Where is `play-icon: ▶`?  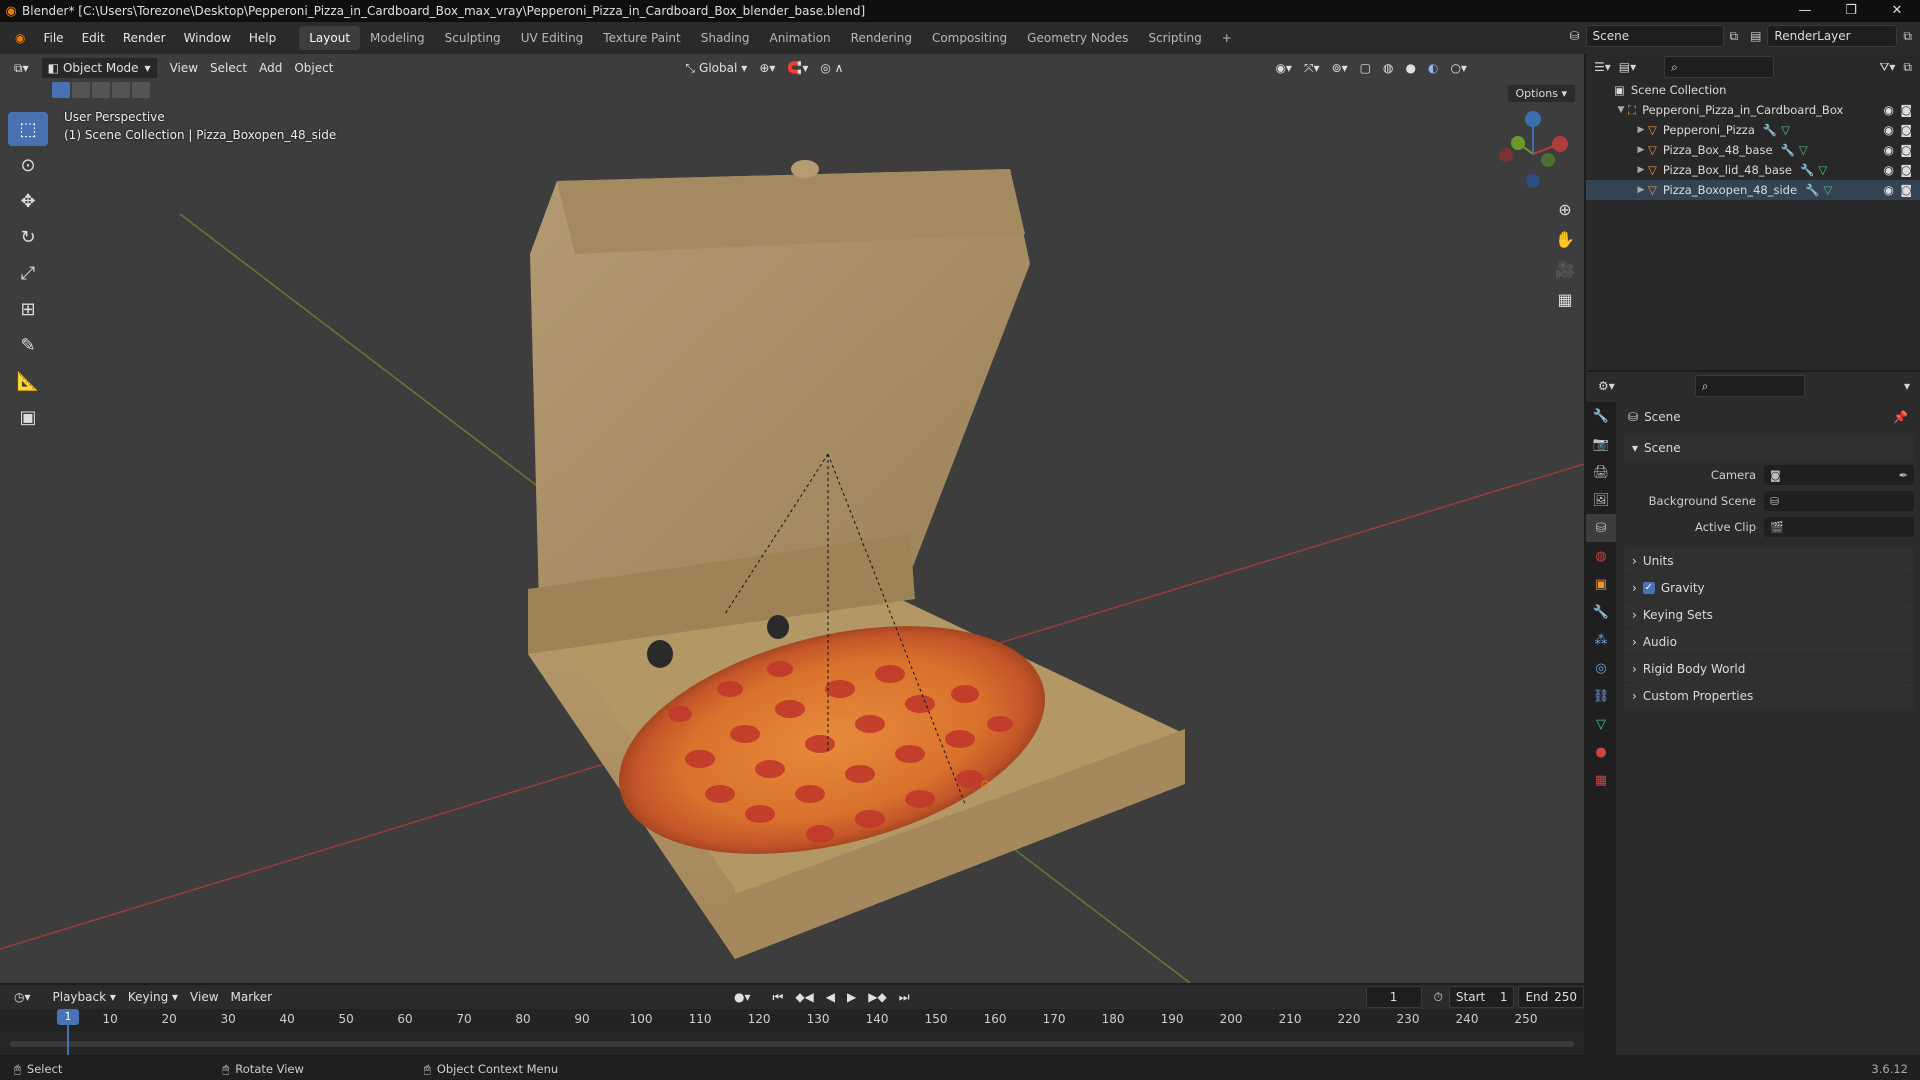 play-icon: ▶ is located at coordinates (851, 997).